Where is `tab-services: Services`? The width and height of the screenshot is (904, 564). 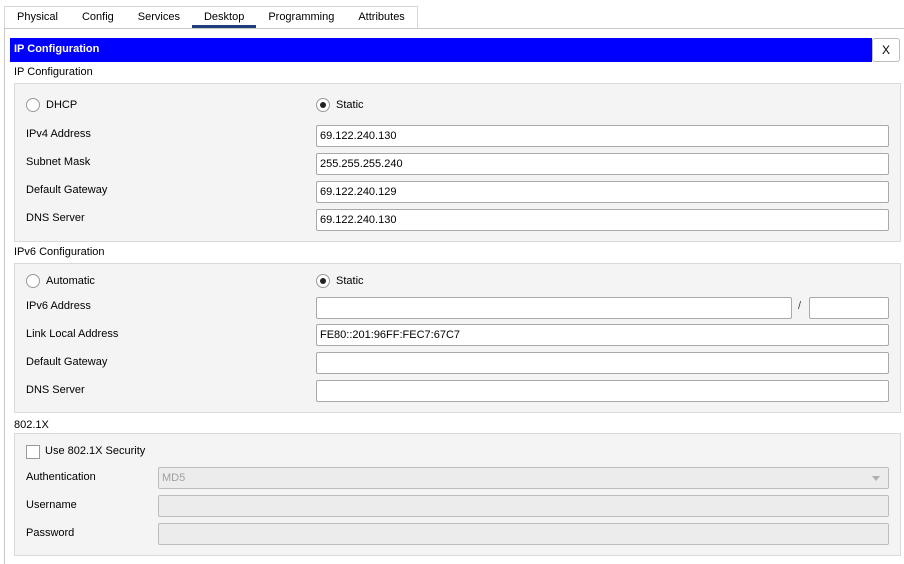 tab-services: Services is located at coordinates (159, 17).